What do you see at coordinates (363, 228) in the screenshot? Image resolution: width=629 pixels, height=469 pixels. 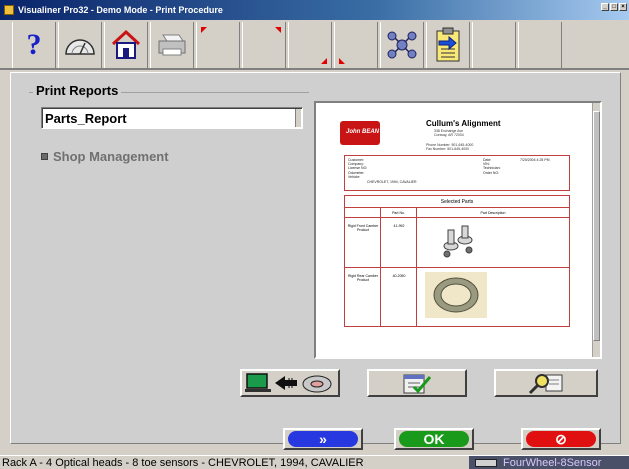 I see `row-label: Rigid Front Camber Product` at bounding box center [363, 228].